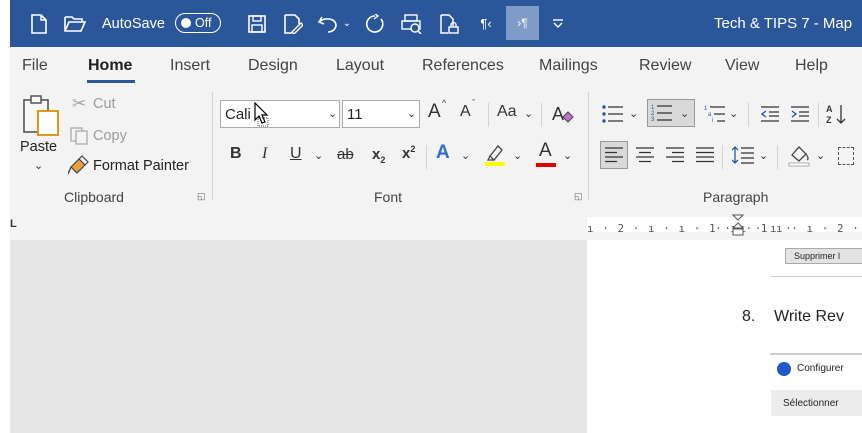  What do you see at coordinates (675, 157) in the screenshot?
I see `align-right-icon` at bounding box center [675, 157].